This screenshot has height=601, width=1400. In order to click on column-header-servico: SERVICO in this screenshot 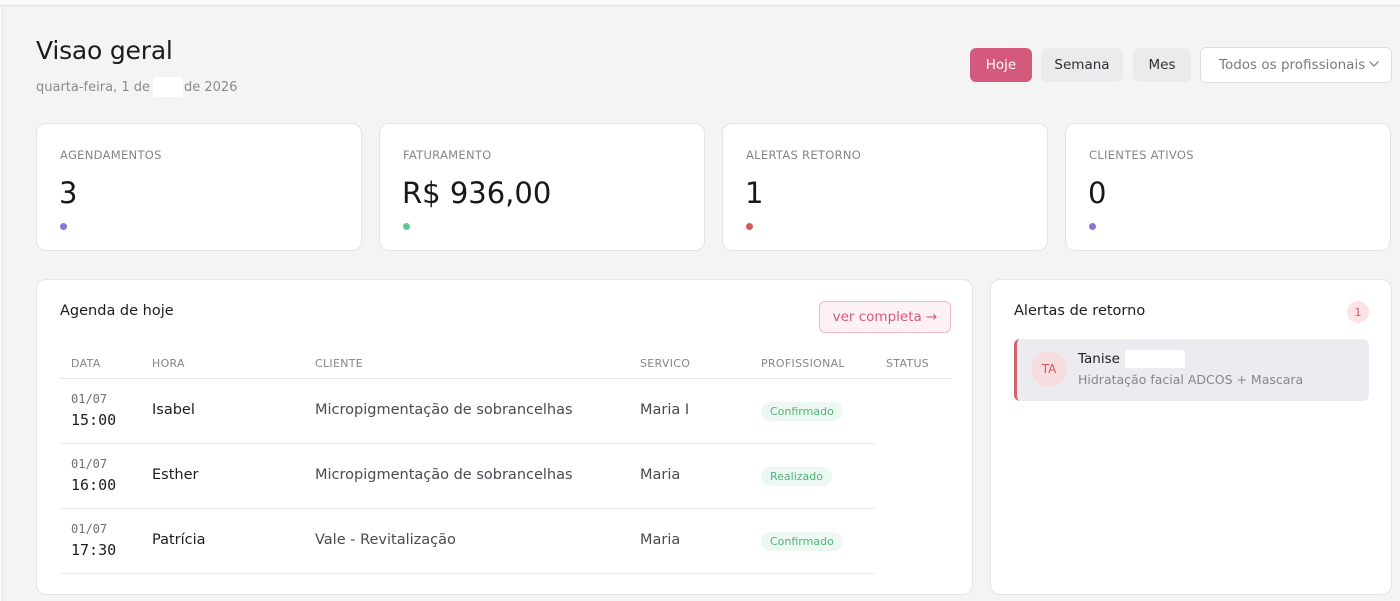, I will do `click(665, 363)`.